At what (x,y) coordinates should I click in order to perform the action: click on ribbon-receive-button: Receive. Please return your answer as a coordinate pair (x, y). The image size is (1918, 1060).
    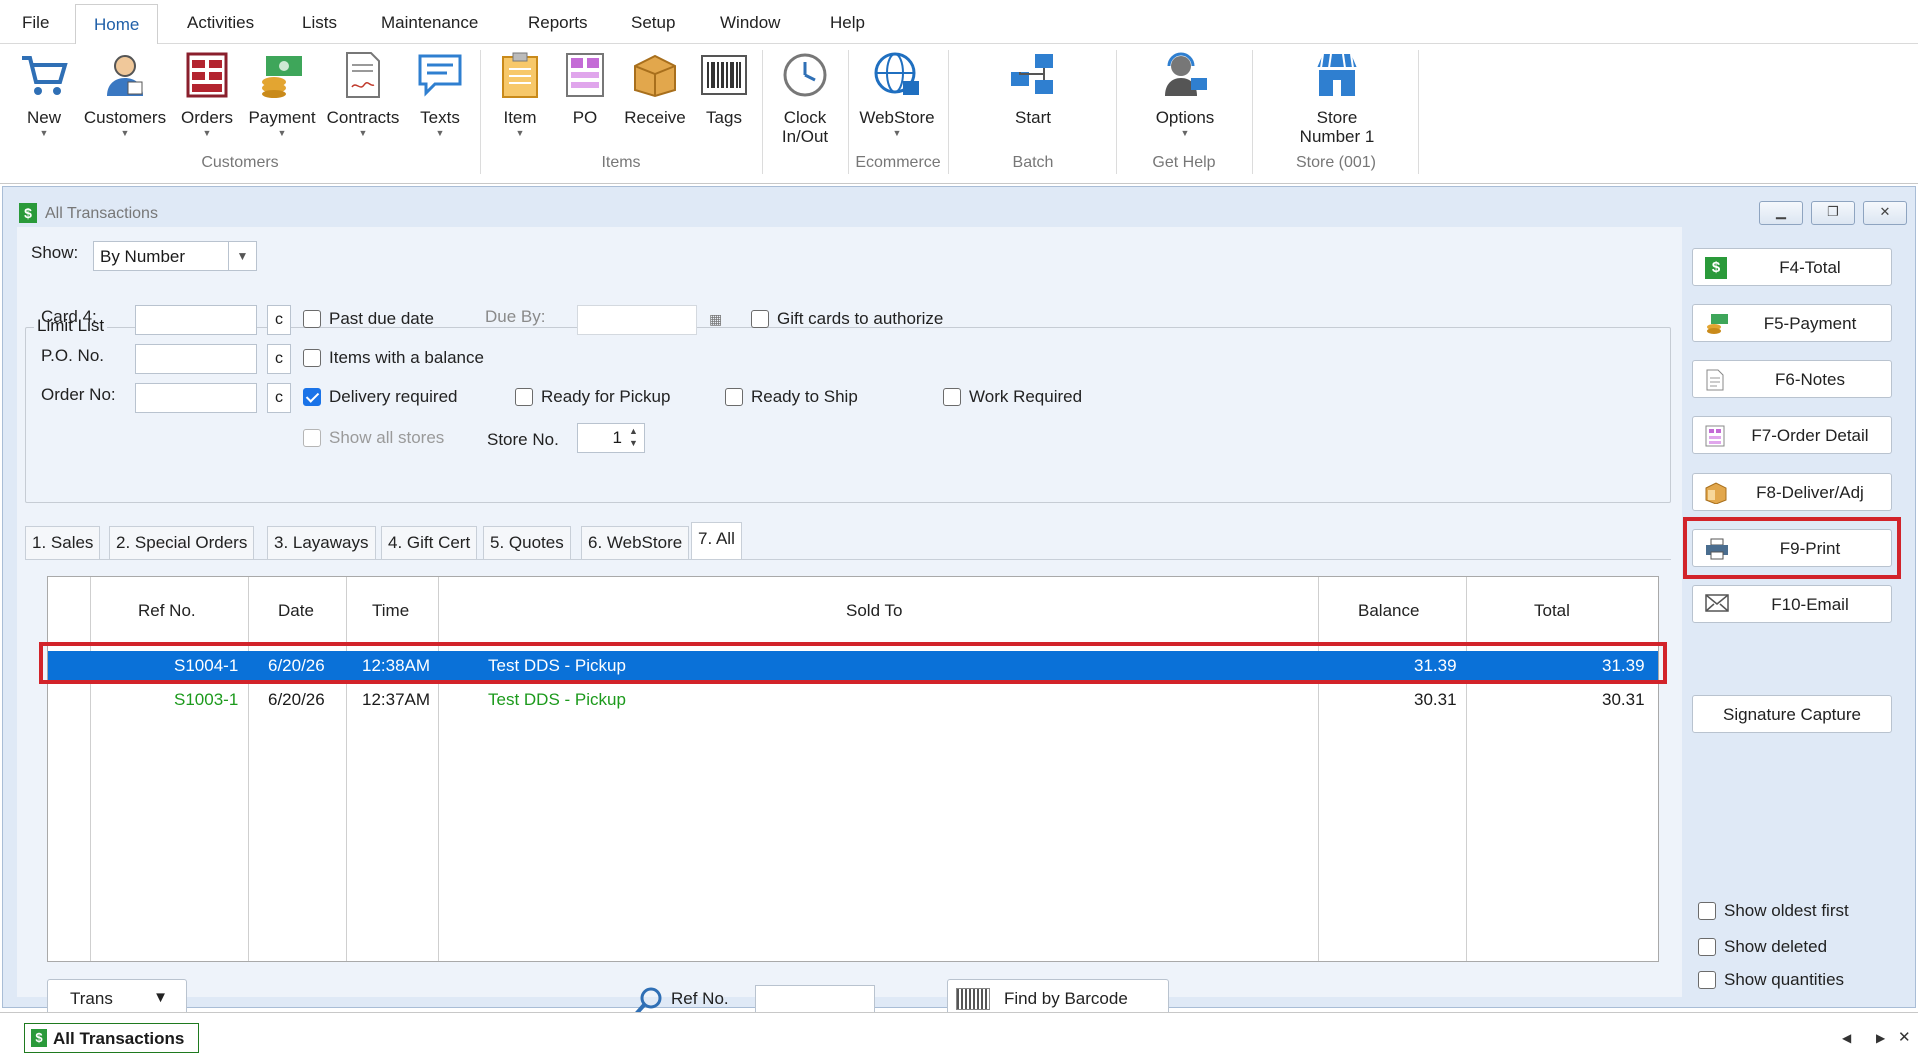
    Looking at the image, I should click on (655, 88).